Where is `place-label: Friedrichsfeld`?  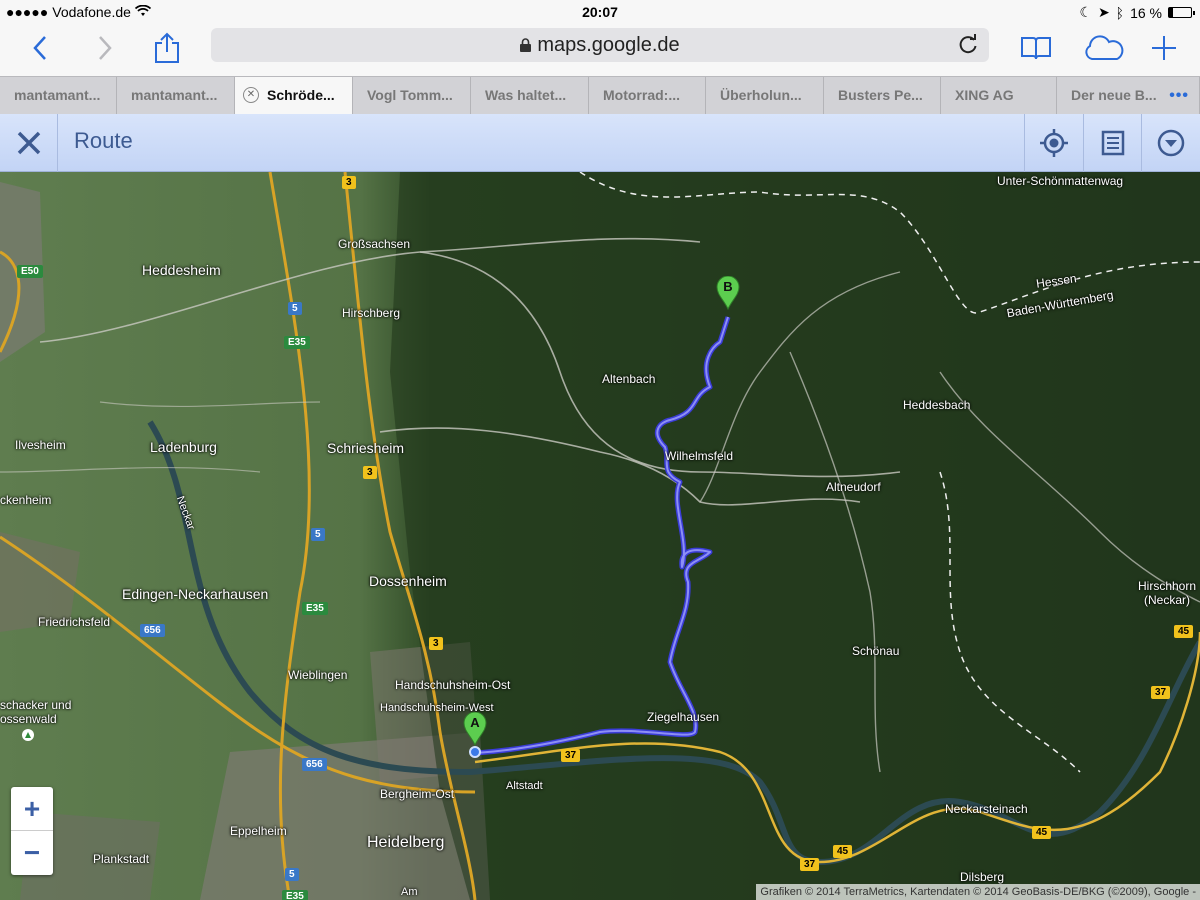
place-label: Friedrichsfeld is located at coordinates (74, 622).